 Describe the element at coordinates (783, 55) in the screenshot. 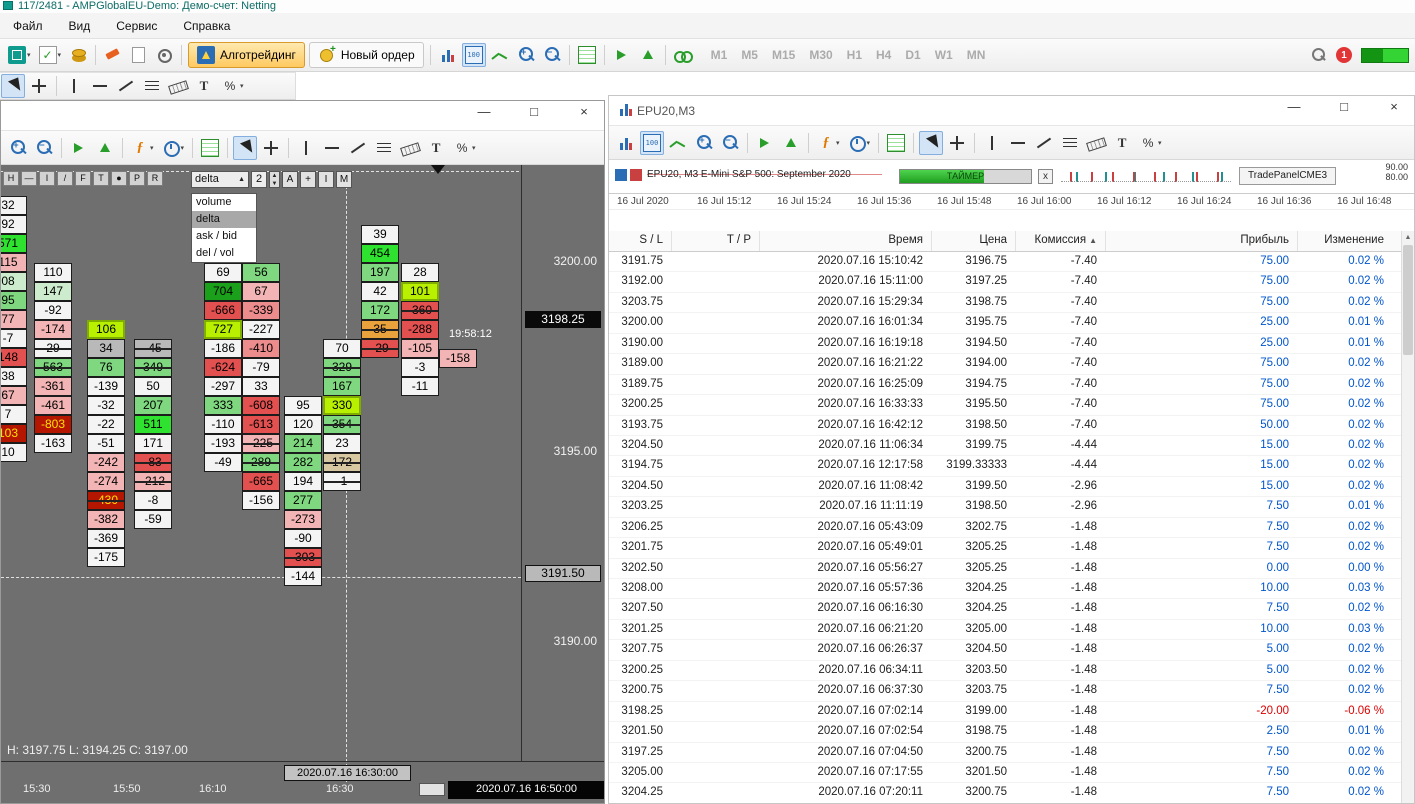

I see `timeframe-m15: M15` at that location.